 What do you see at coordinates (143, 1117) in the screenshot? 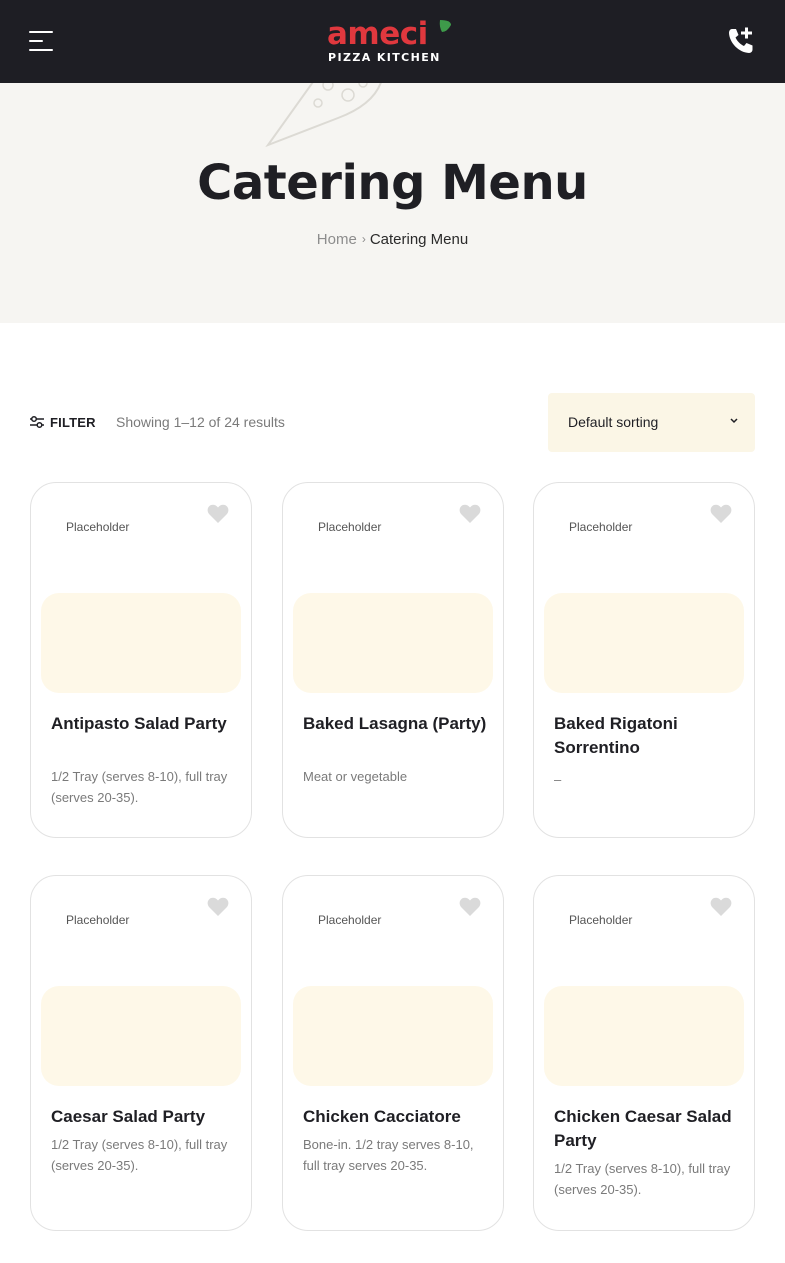
I see `product-title: Caesar Salad Party` at bounding box center [143, 1117].